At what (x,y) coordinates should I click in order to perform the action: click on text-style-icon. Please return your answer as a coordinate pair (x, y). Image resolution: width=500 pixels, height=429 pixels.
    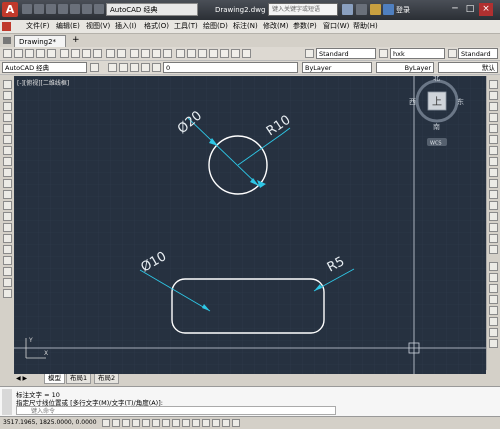
    Looking at the image, I should click on (309, 53).